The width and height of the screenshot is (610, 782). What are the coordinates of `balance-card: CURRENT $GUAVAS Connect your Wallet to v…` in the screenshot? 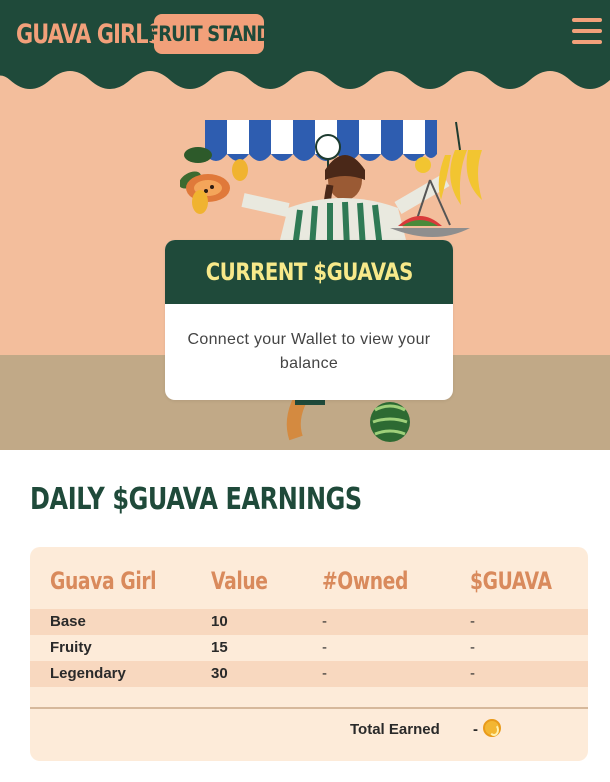 It's located at (309, 320).